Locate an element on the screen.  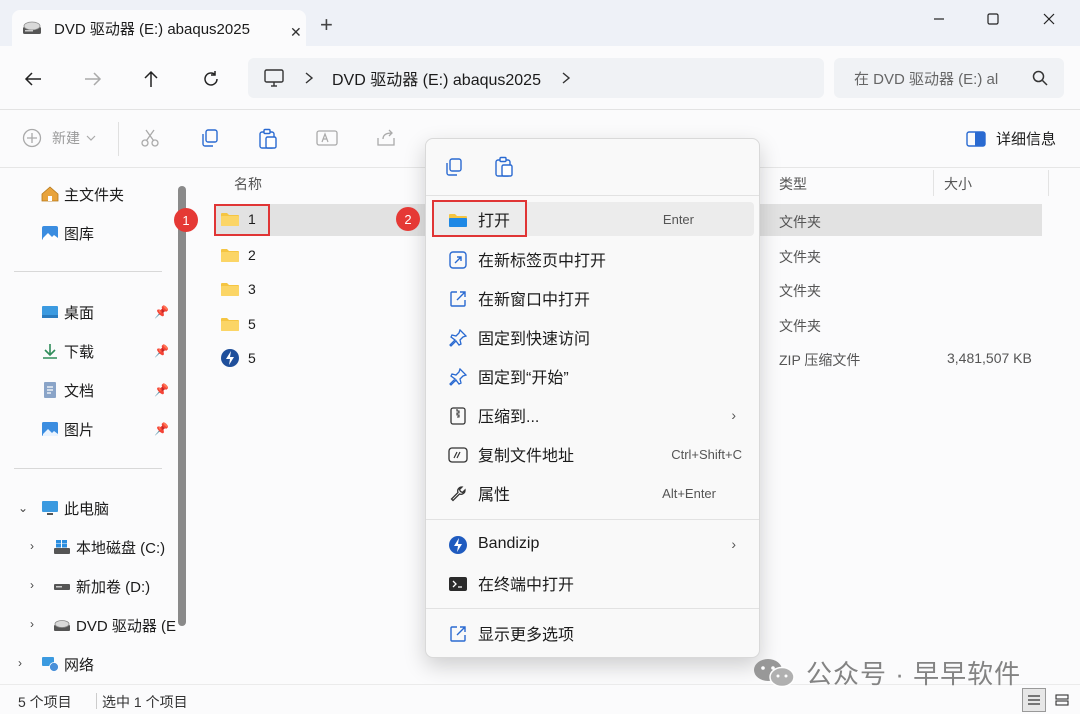
download-icon is located at coordinates (50, 351).